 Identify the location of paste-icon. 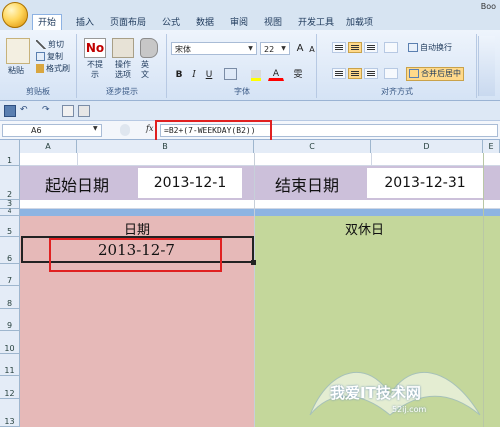
(18, 51).